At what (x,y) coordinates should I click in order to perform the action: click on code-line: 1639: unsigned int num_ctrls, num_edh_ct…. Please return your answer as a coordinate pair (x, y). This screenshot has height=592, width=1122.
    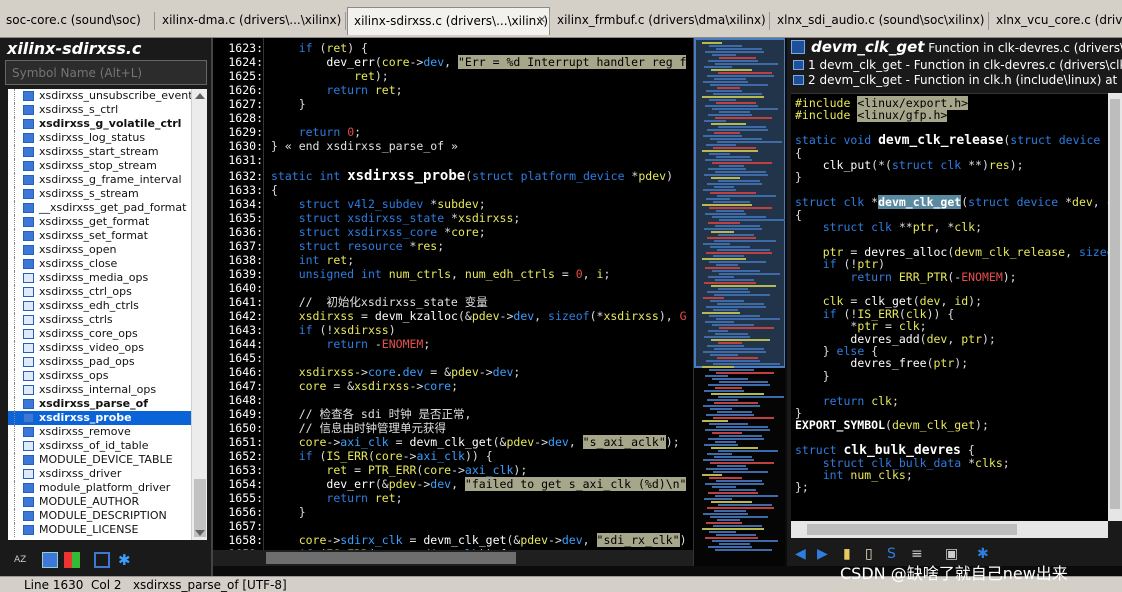
    Looking at the image, I should click on (453, 274).